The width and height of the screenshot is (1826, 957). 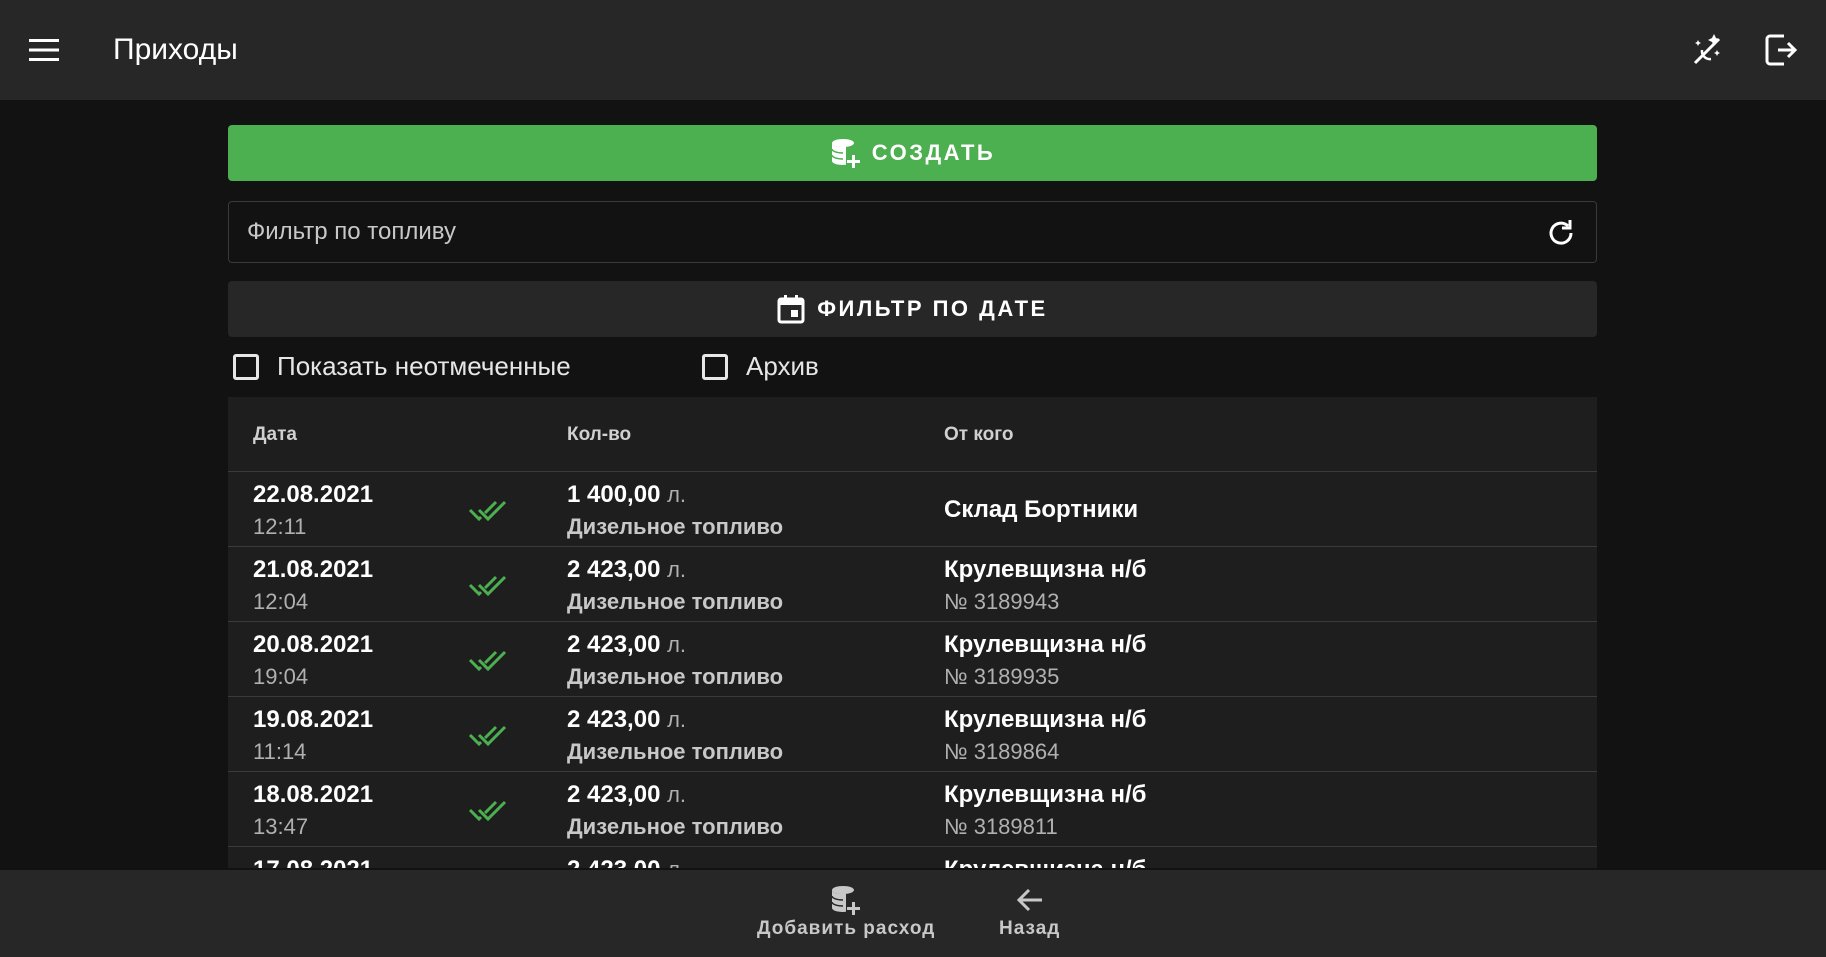 I want to click on row-date: 22.08.2021, so click(x=313, y=494).